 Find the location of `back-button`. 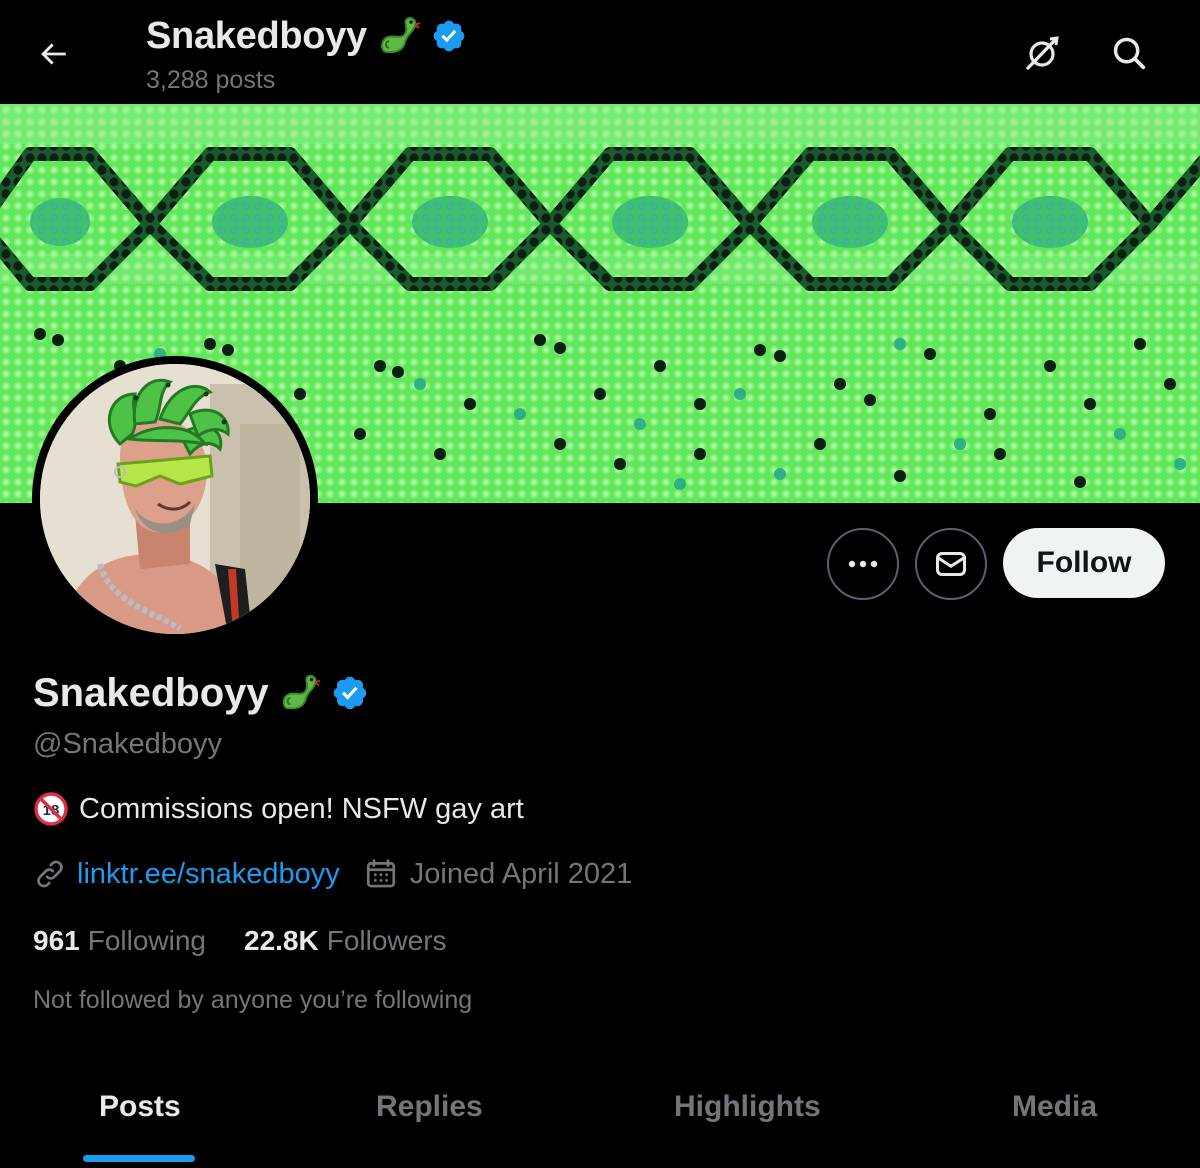

back-button is located at coordinates (53, 54).